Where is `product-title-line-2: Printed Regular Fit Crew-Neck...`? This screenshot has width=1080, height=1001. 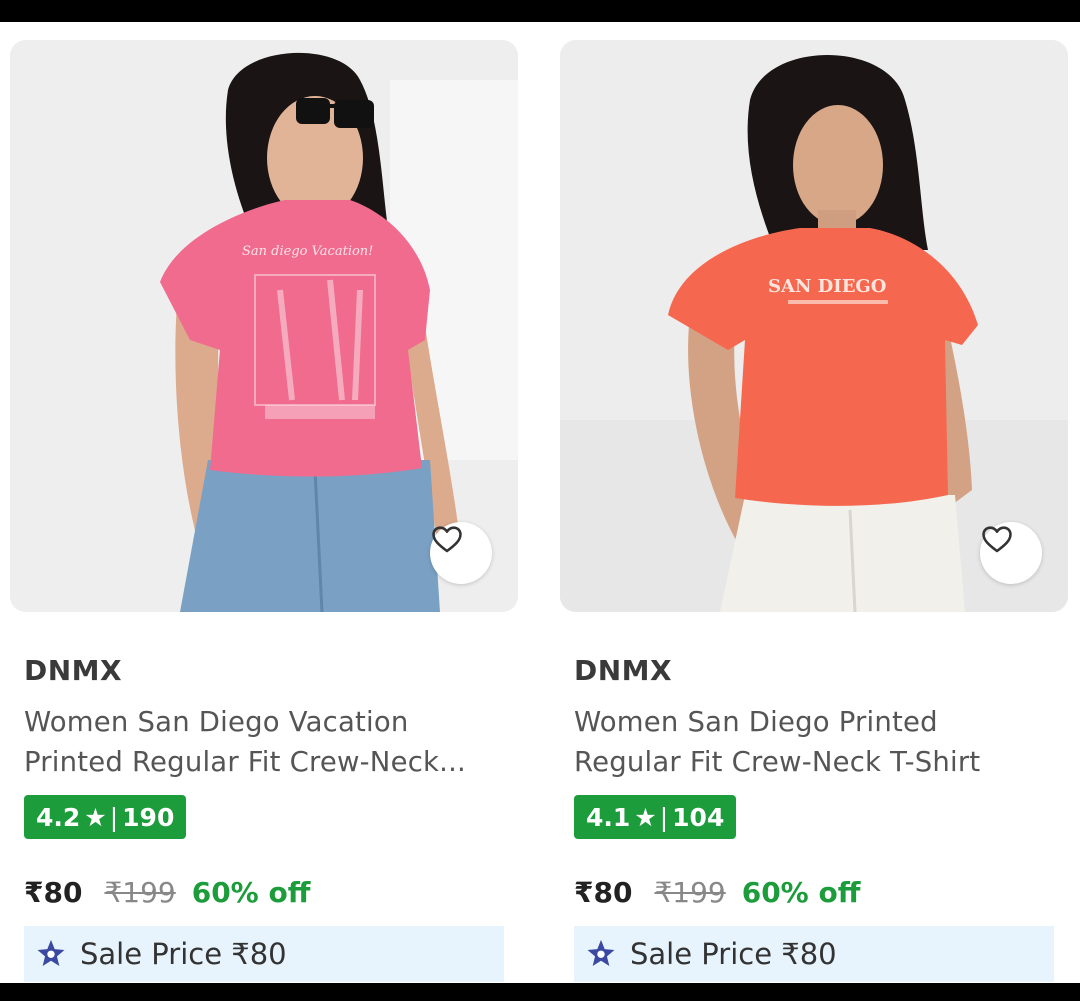 product-title-line-2: Printed Regular Fit Crew-Neck... is located at coordinates (245, 762).